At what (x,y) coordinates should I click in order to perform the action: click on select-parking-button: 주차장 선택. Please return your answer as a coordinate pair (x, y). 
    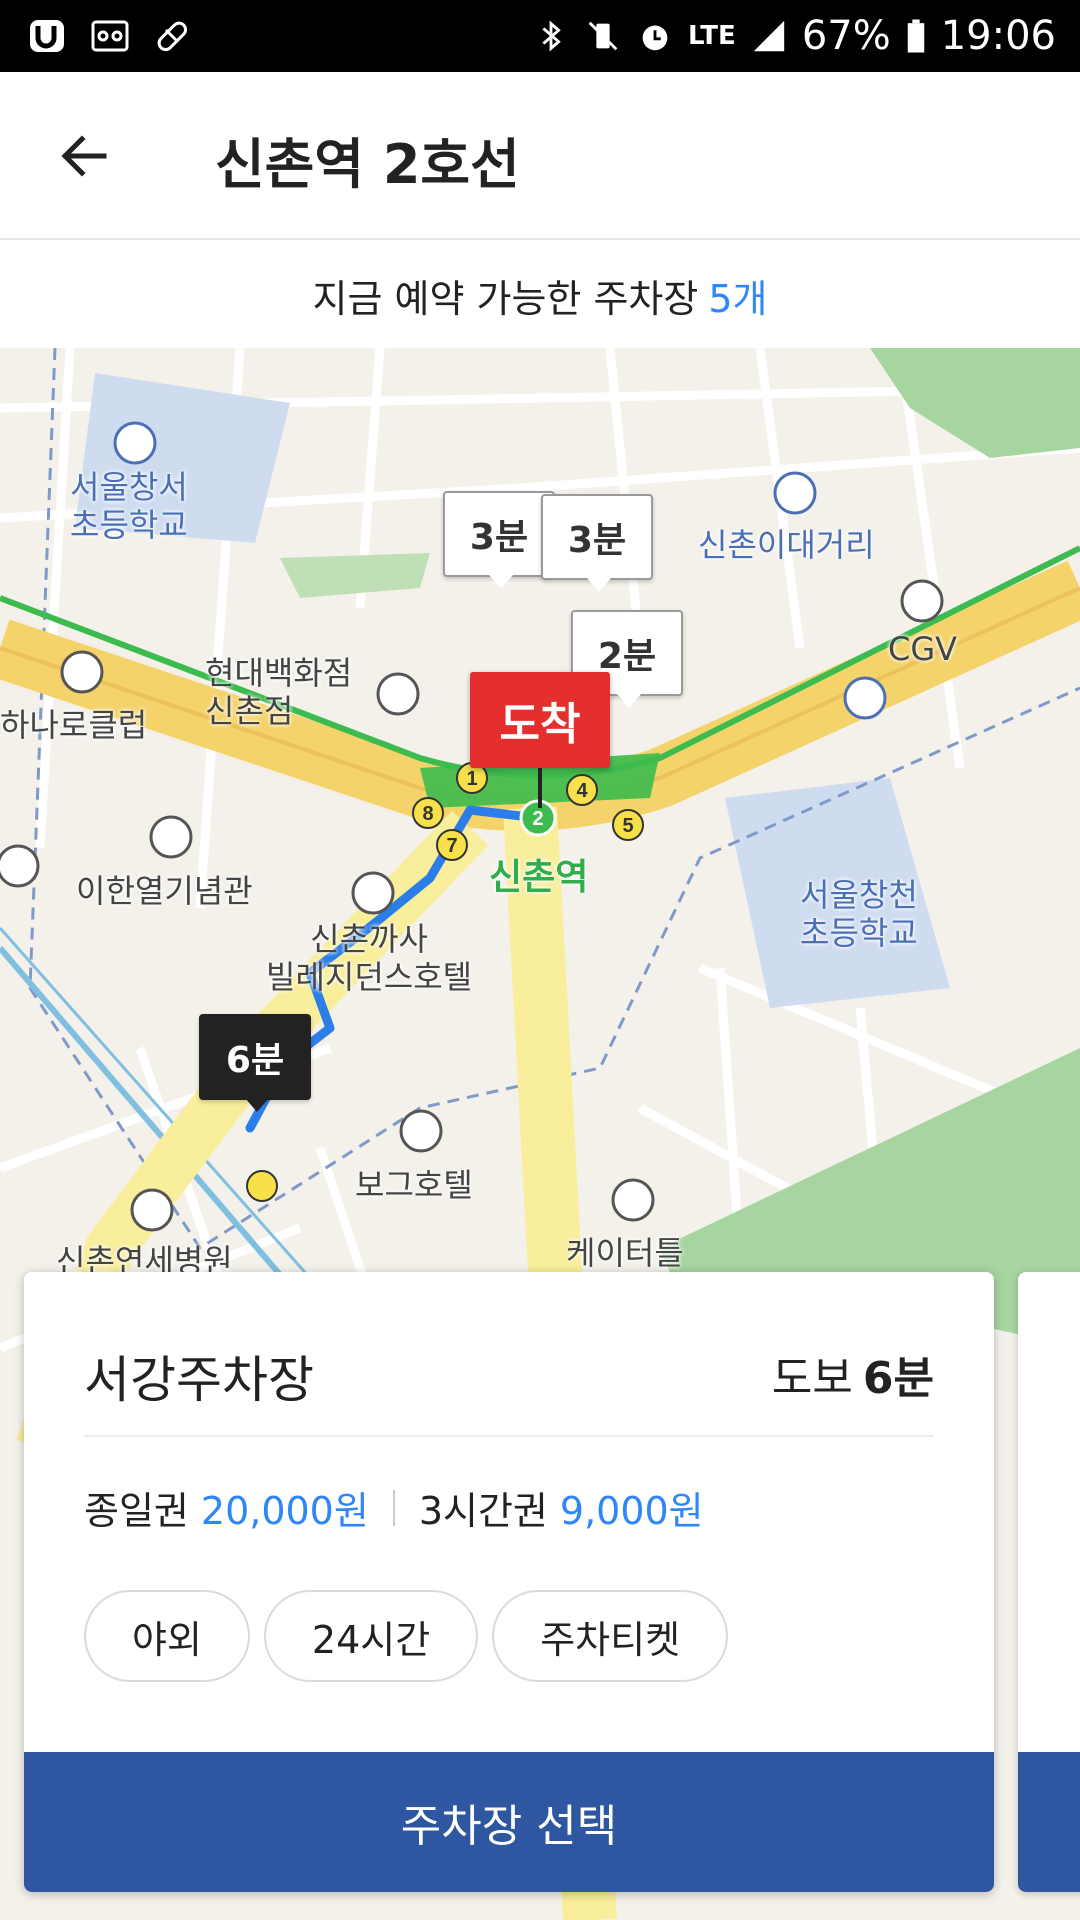
    Looking at the image, I should click on (509, 1822).